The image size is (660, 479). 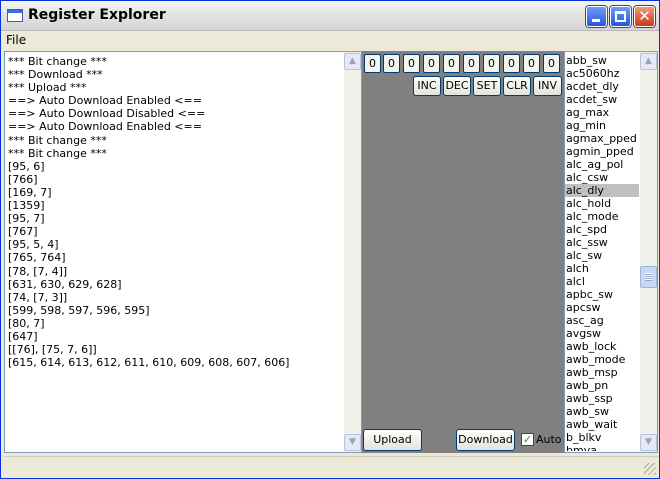 I want to click on register-list-item: awb_mode, so click(x=602, y=359).